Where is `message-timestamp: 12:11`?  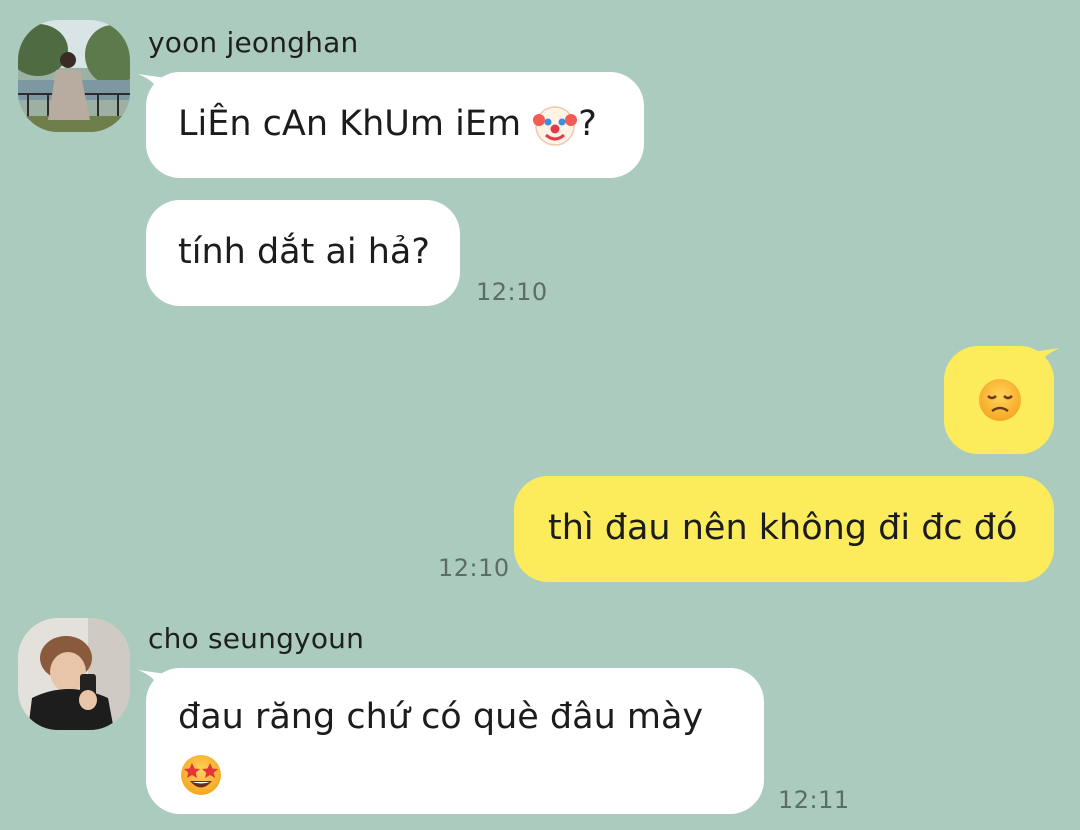 message-timestamp: 12:11 is located at coordinates (814, 800).